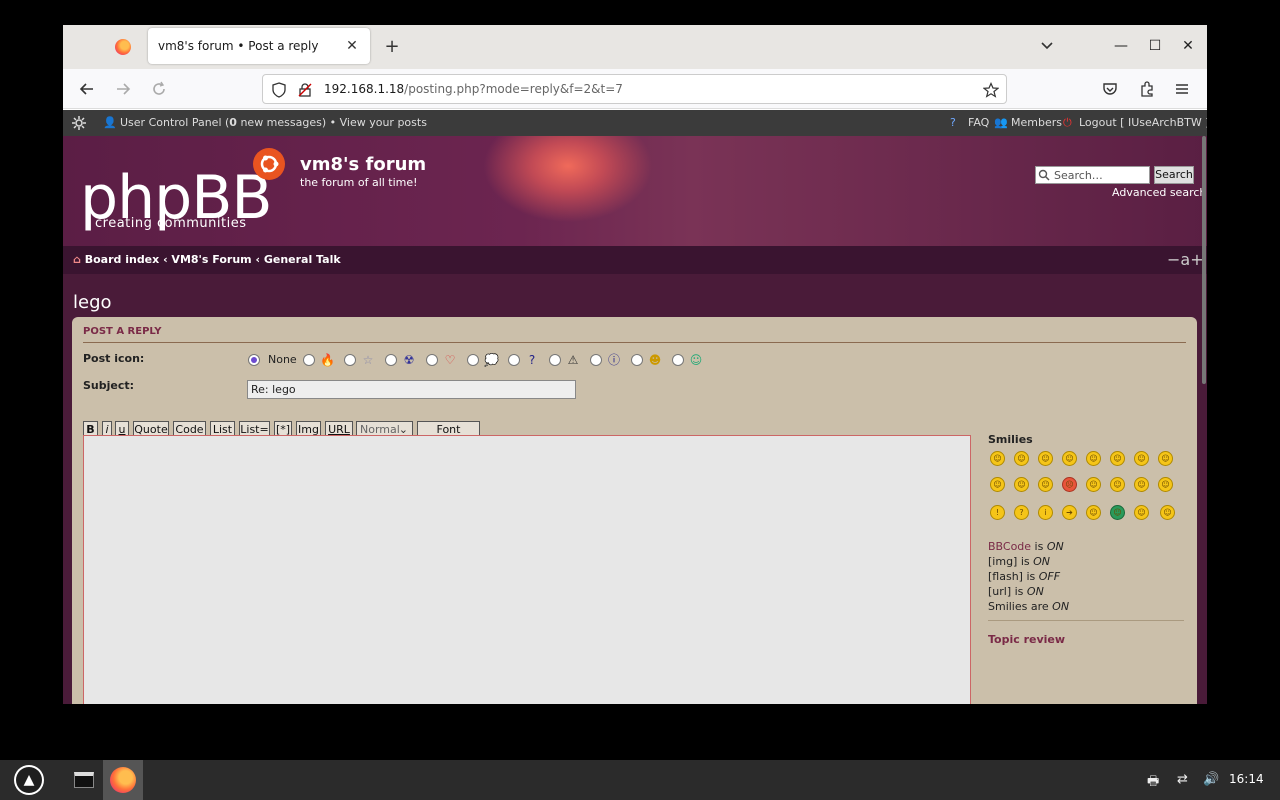 This screenshot has height=800, width=1280. I want to click on minimize-button: —, so click(1121, 46).